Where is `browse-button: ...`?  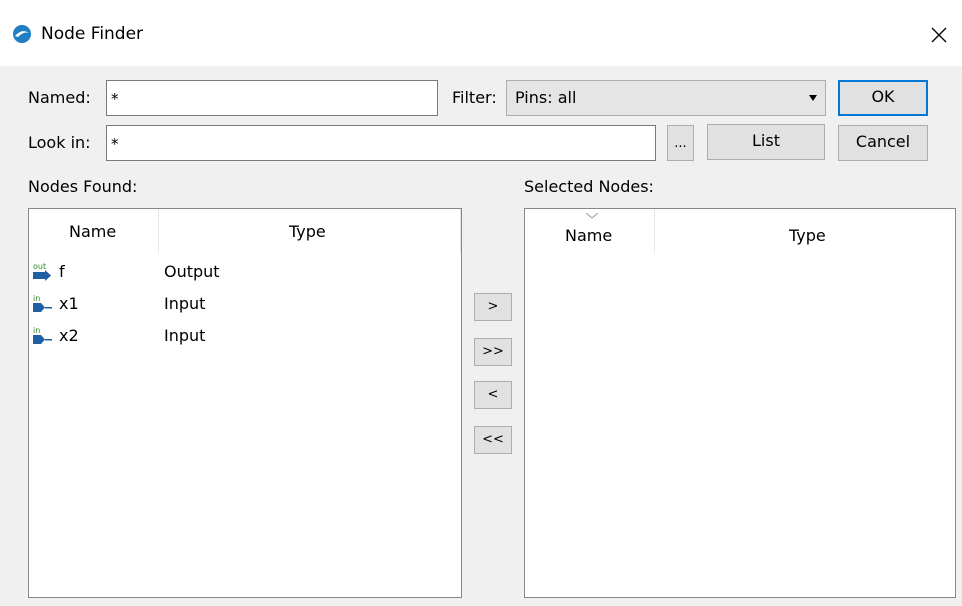
browse-button: ... is located at coordinates (680, 143).